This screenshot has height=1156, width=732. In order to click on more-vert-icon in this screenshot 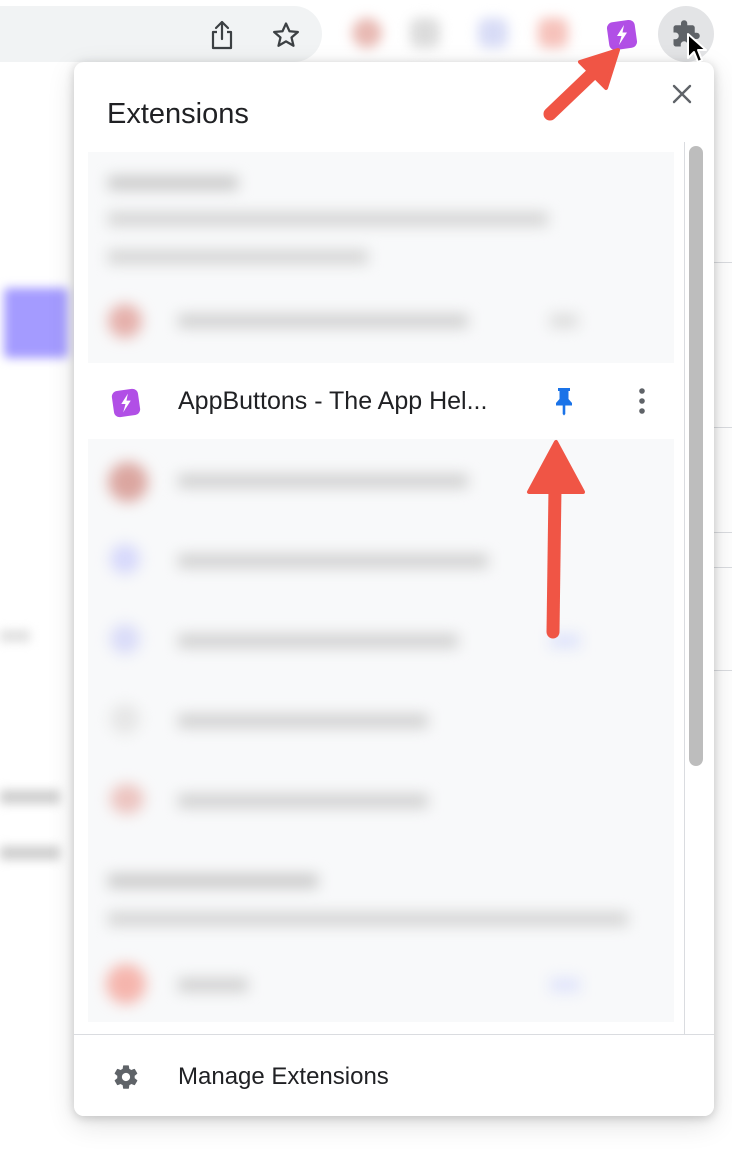, I will do `click(642, 401)`.